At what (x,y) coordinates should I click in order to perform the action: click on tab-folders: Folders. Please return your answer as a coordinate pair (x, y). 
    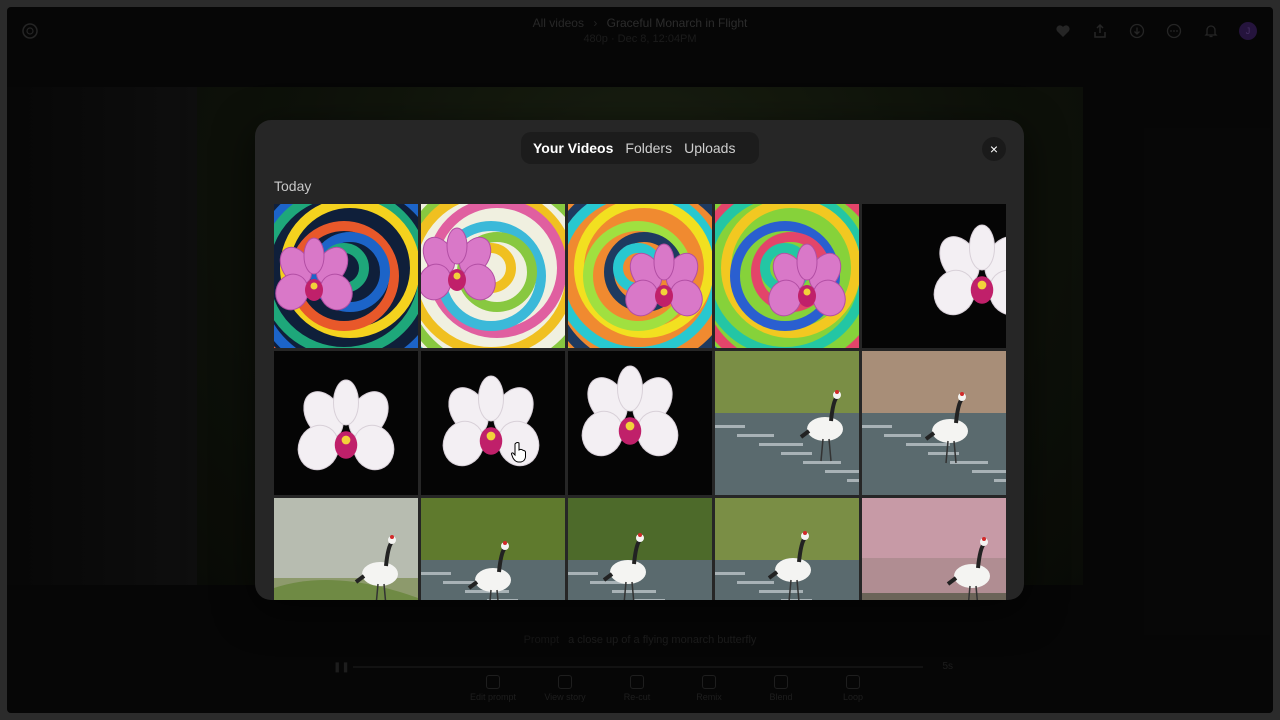
    Looking at the image, I should click on (648, 148).